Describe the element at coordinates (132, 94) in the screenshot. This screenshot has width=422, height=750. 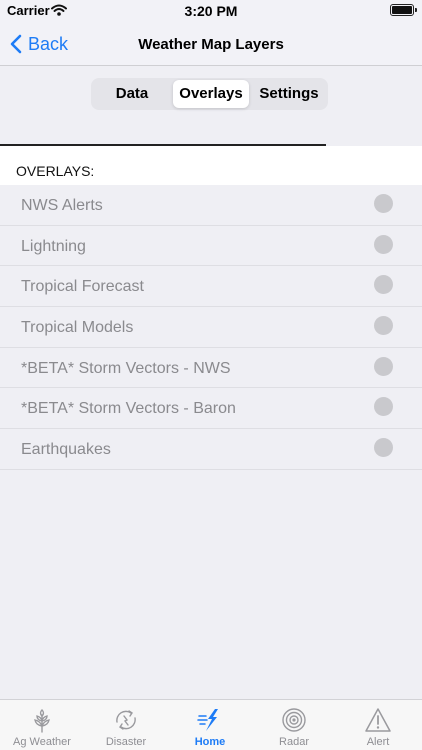
I see `segment-data: Data` at that location.